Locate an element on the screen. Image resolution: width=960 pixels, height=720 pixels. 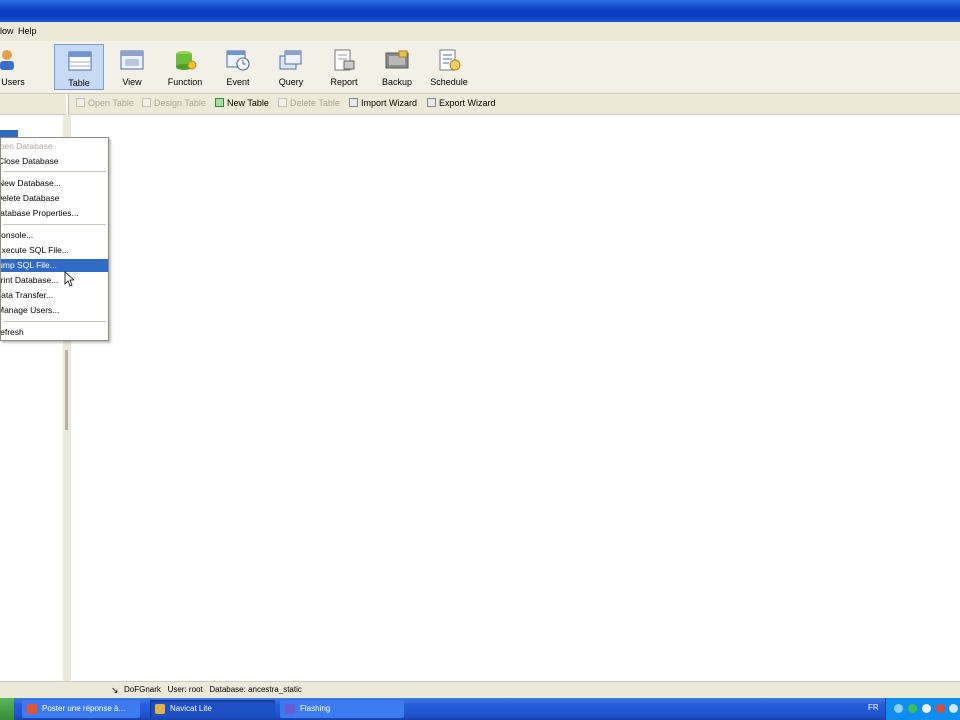
toolbar-function-button: Function is located at coordinates (185, 67).